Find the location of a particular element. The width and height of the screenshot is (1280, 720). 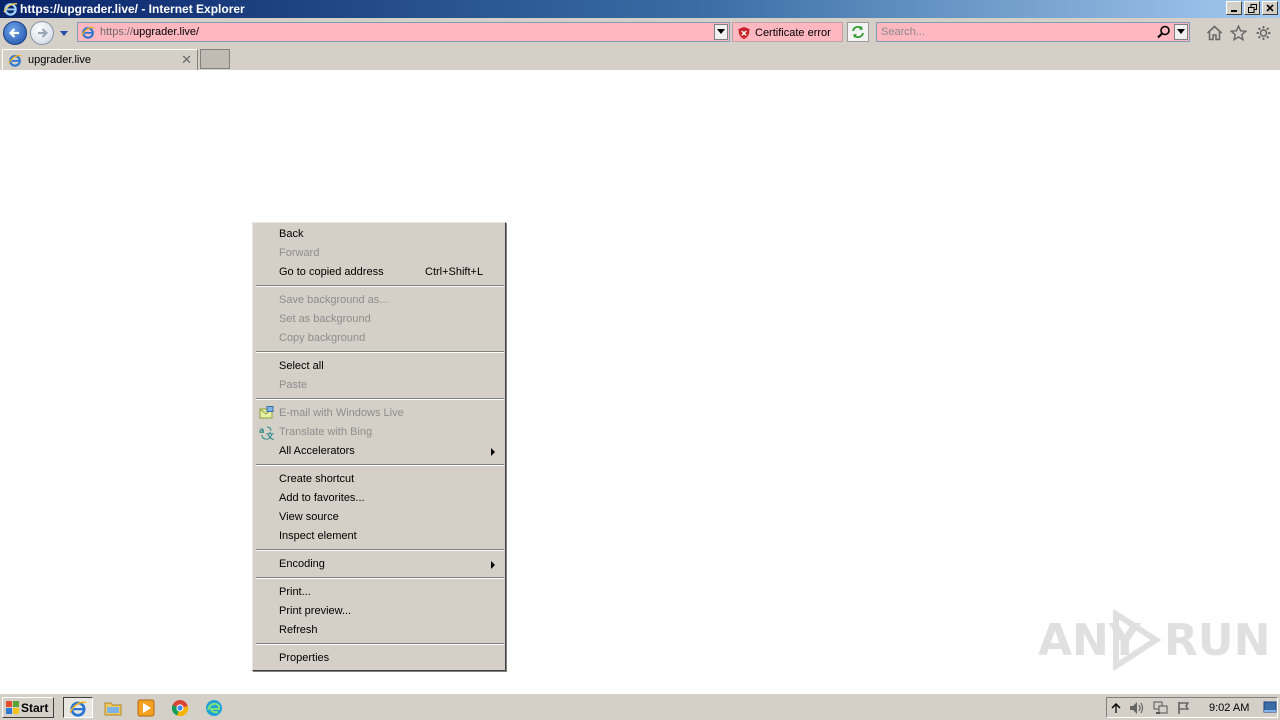

menu-item-label: Set as background is located at coordinates (325, 319).